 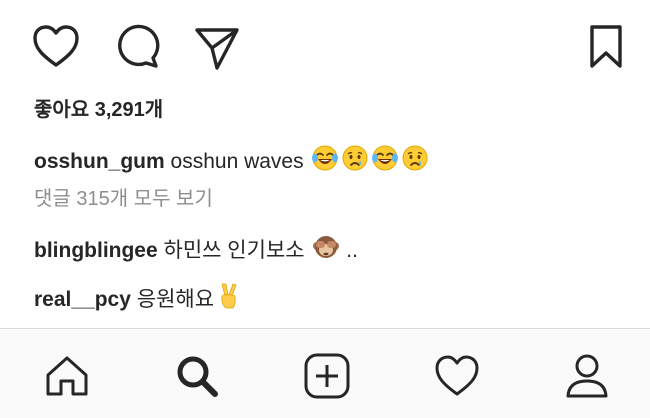 I want to click on comment-row: blingblingee 하민쓰 인기보소 .., so click(x=196, y=249).